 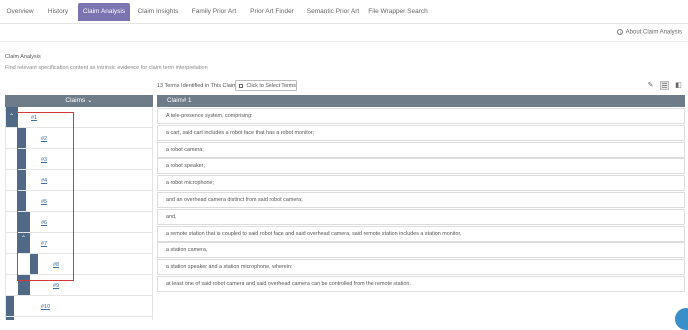 I want to click on claim-line: and,, so click(x=421, y=216).